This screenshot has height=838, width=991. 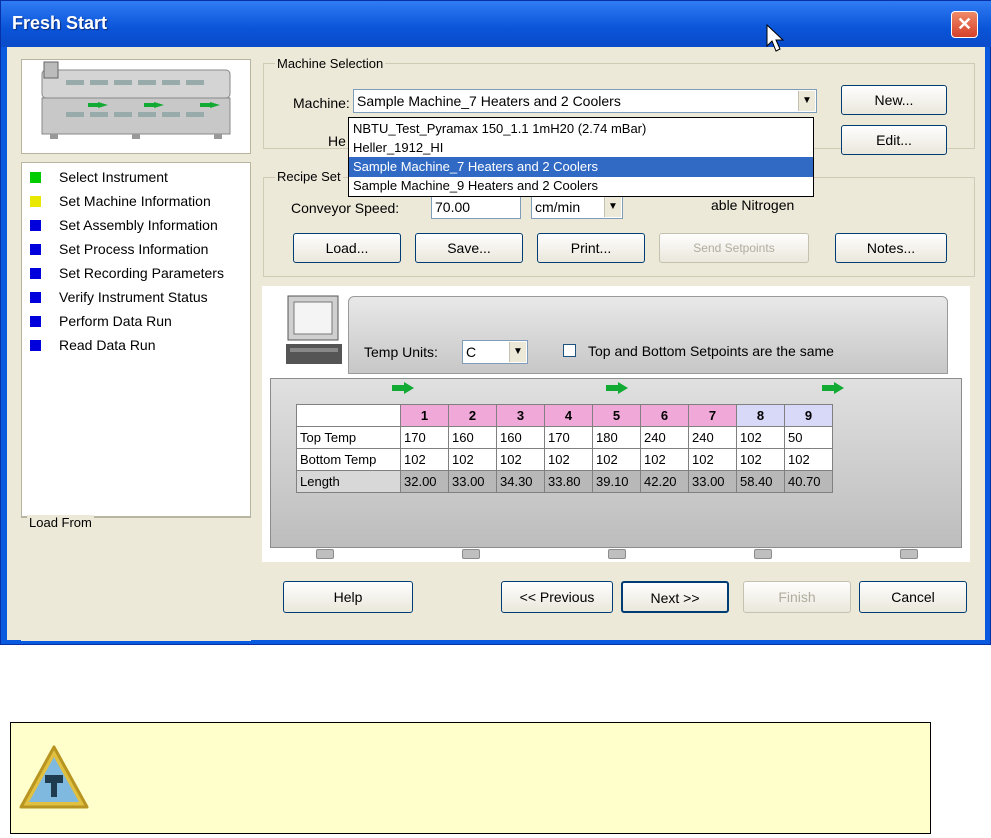 What do you see at coordinates (135, 201) in the screenshot?
I see `step-label: Set Machine Information` at bounding box center [135, 201].